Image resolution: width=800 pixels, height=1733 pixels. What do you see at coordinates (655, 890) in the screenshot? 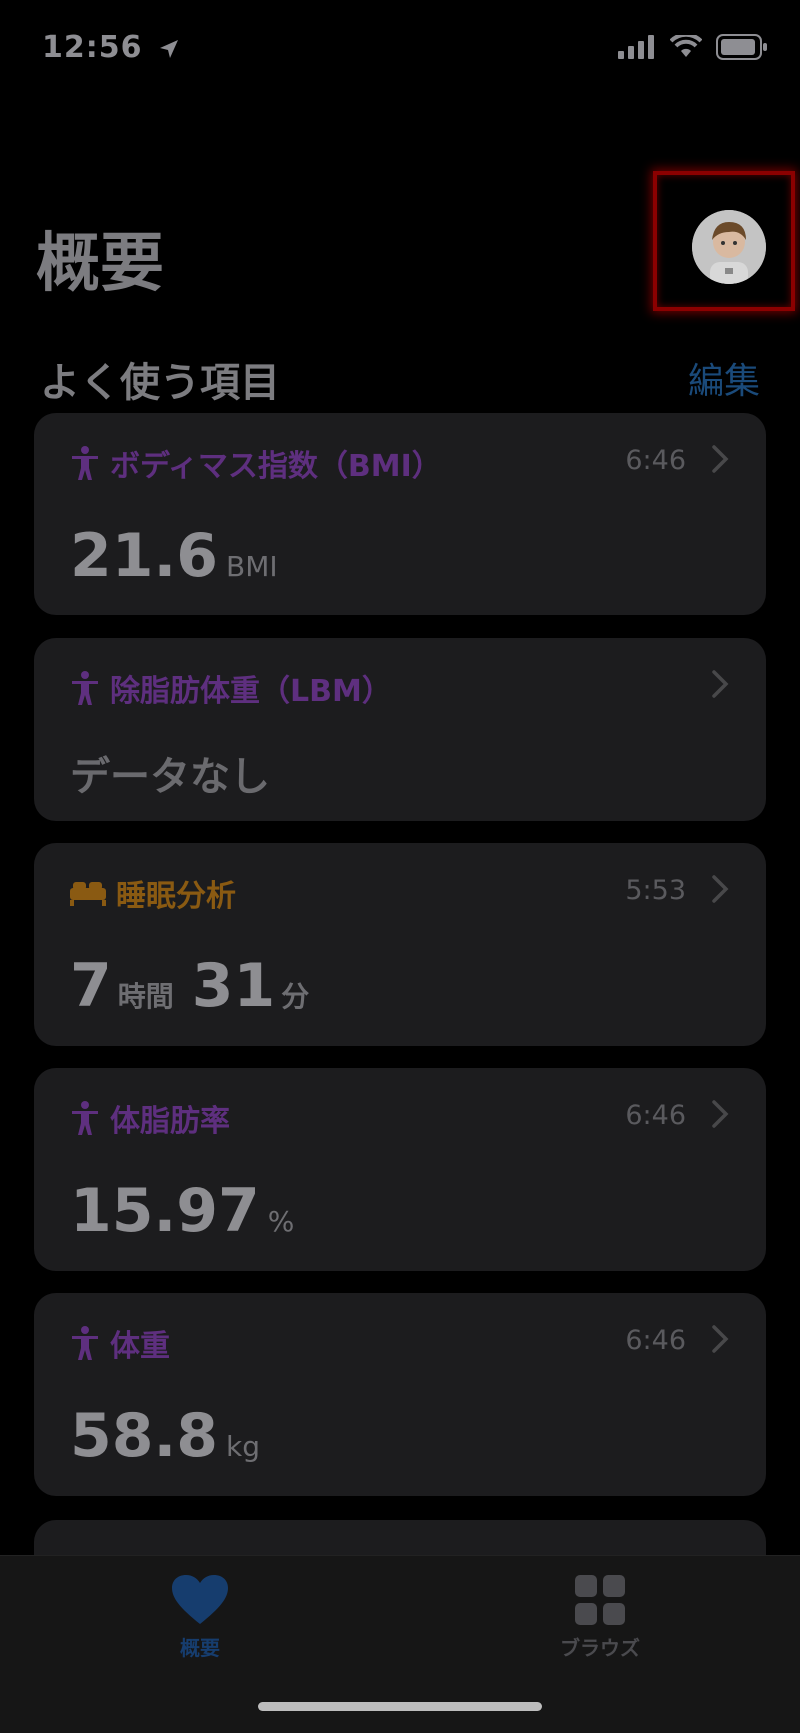
I see `card-time: 5:53` at bounding box center [655, 890].